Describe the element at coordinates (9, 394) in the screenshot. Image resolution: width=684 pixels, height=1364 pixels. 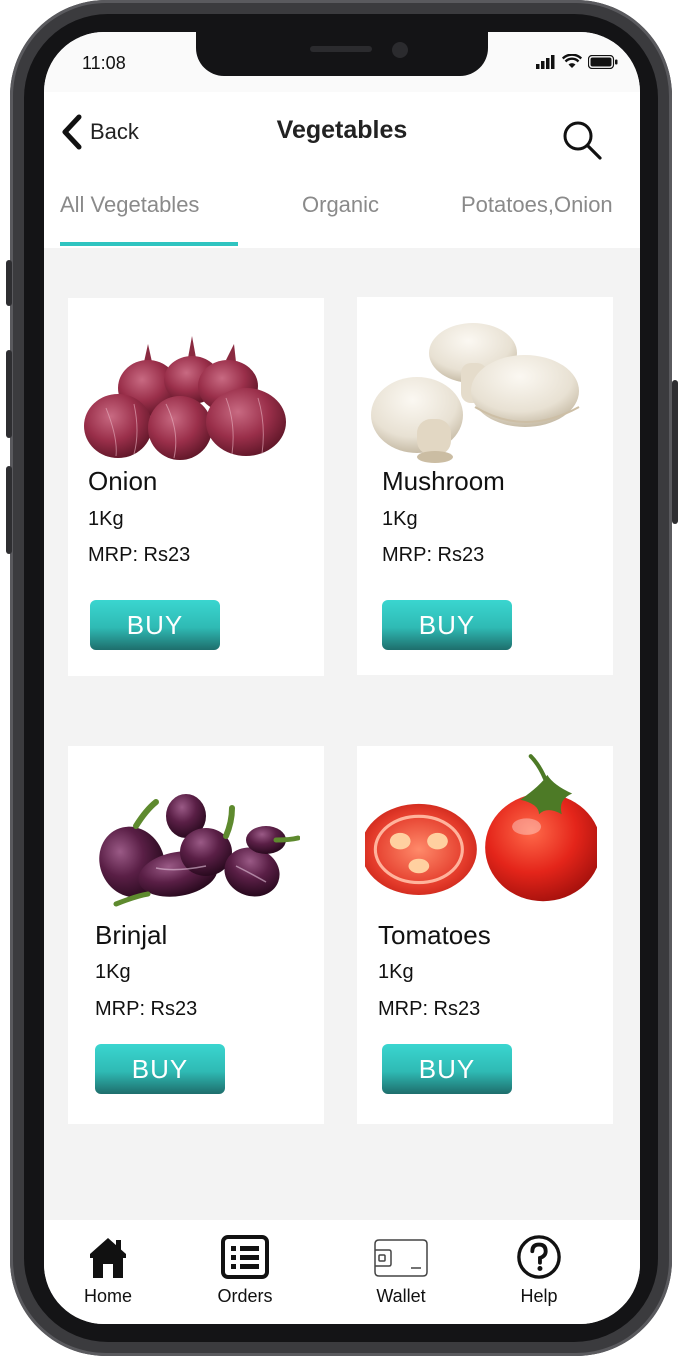
I see `volume-up-button` at that location.